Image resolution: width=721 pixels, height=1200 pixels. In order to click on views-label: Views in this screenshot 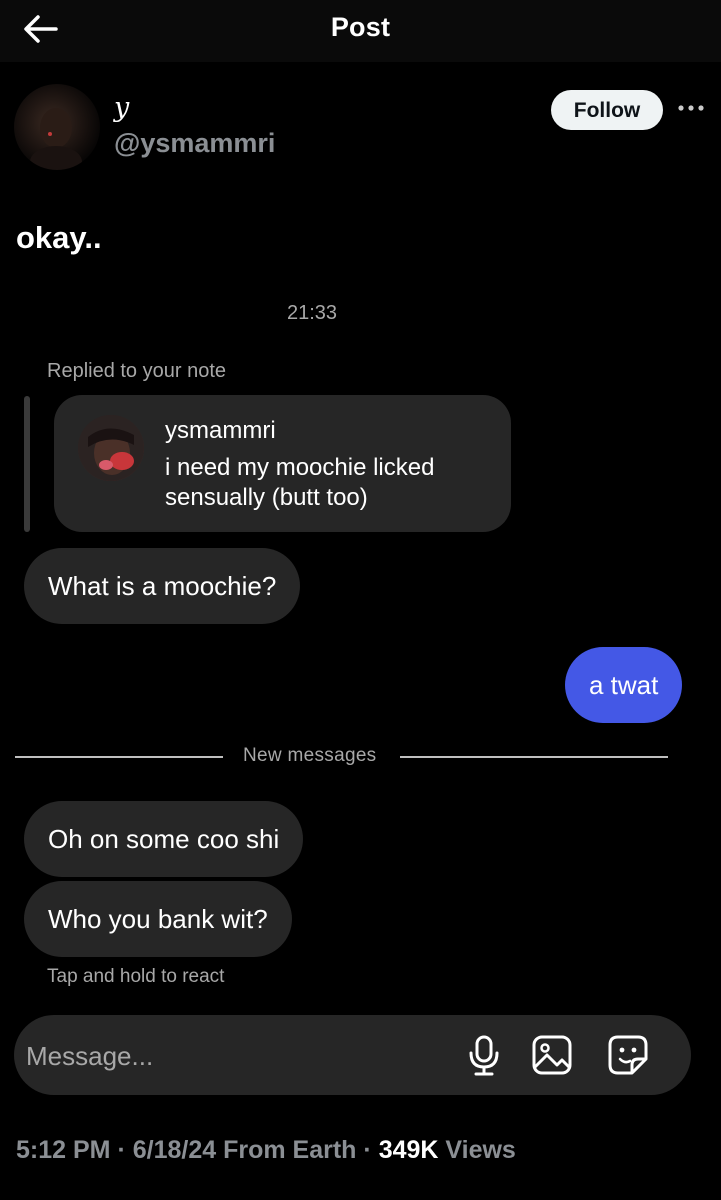, I will do `click(480, 1150)`.